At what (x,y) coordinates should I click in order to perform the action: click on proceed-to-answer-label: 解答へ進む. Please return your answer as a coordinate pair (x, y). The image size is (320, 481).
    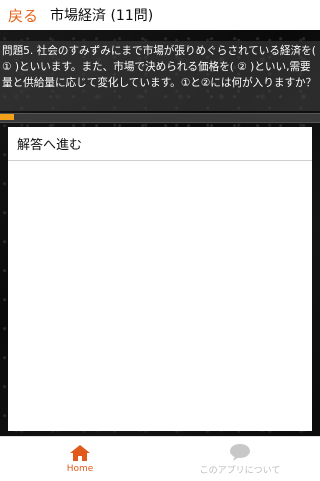
    Looking at the image, I should click on (50, 145).